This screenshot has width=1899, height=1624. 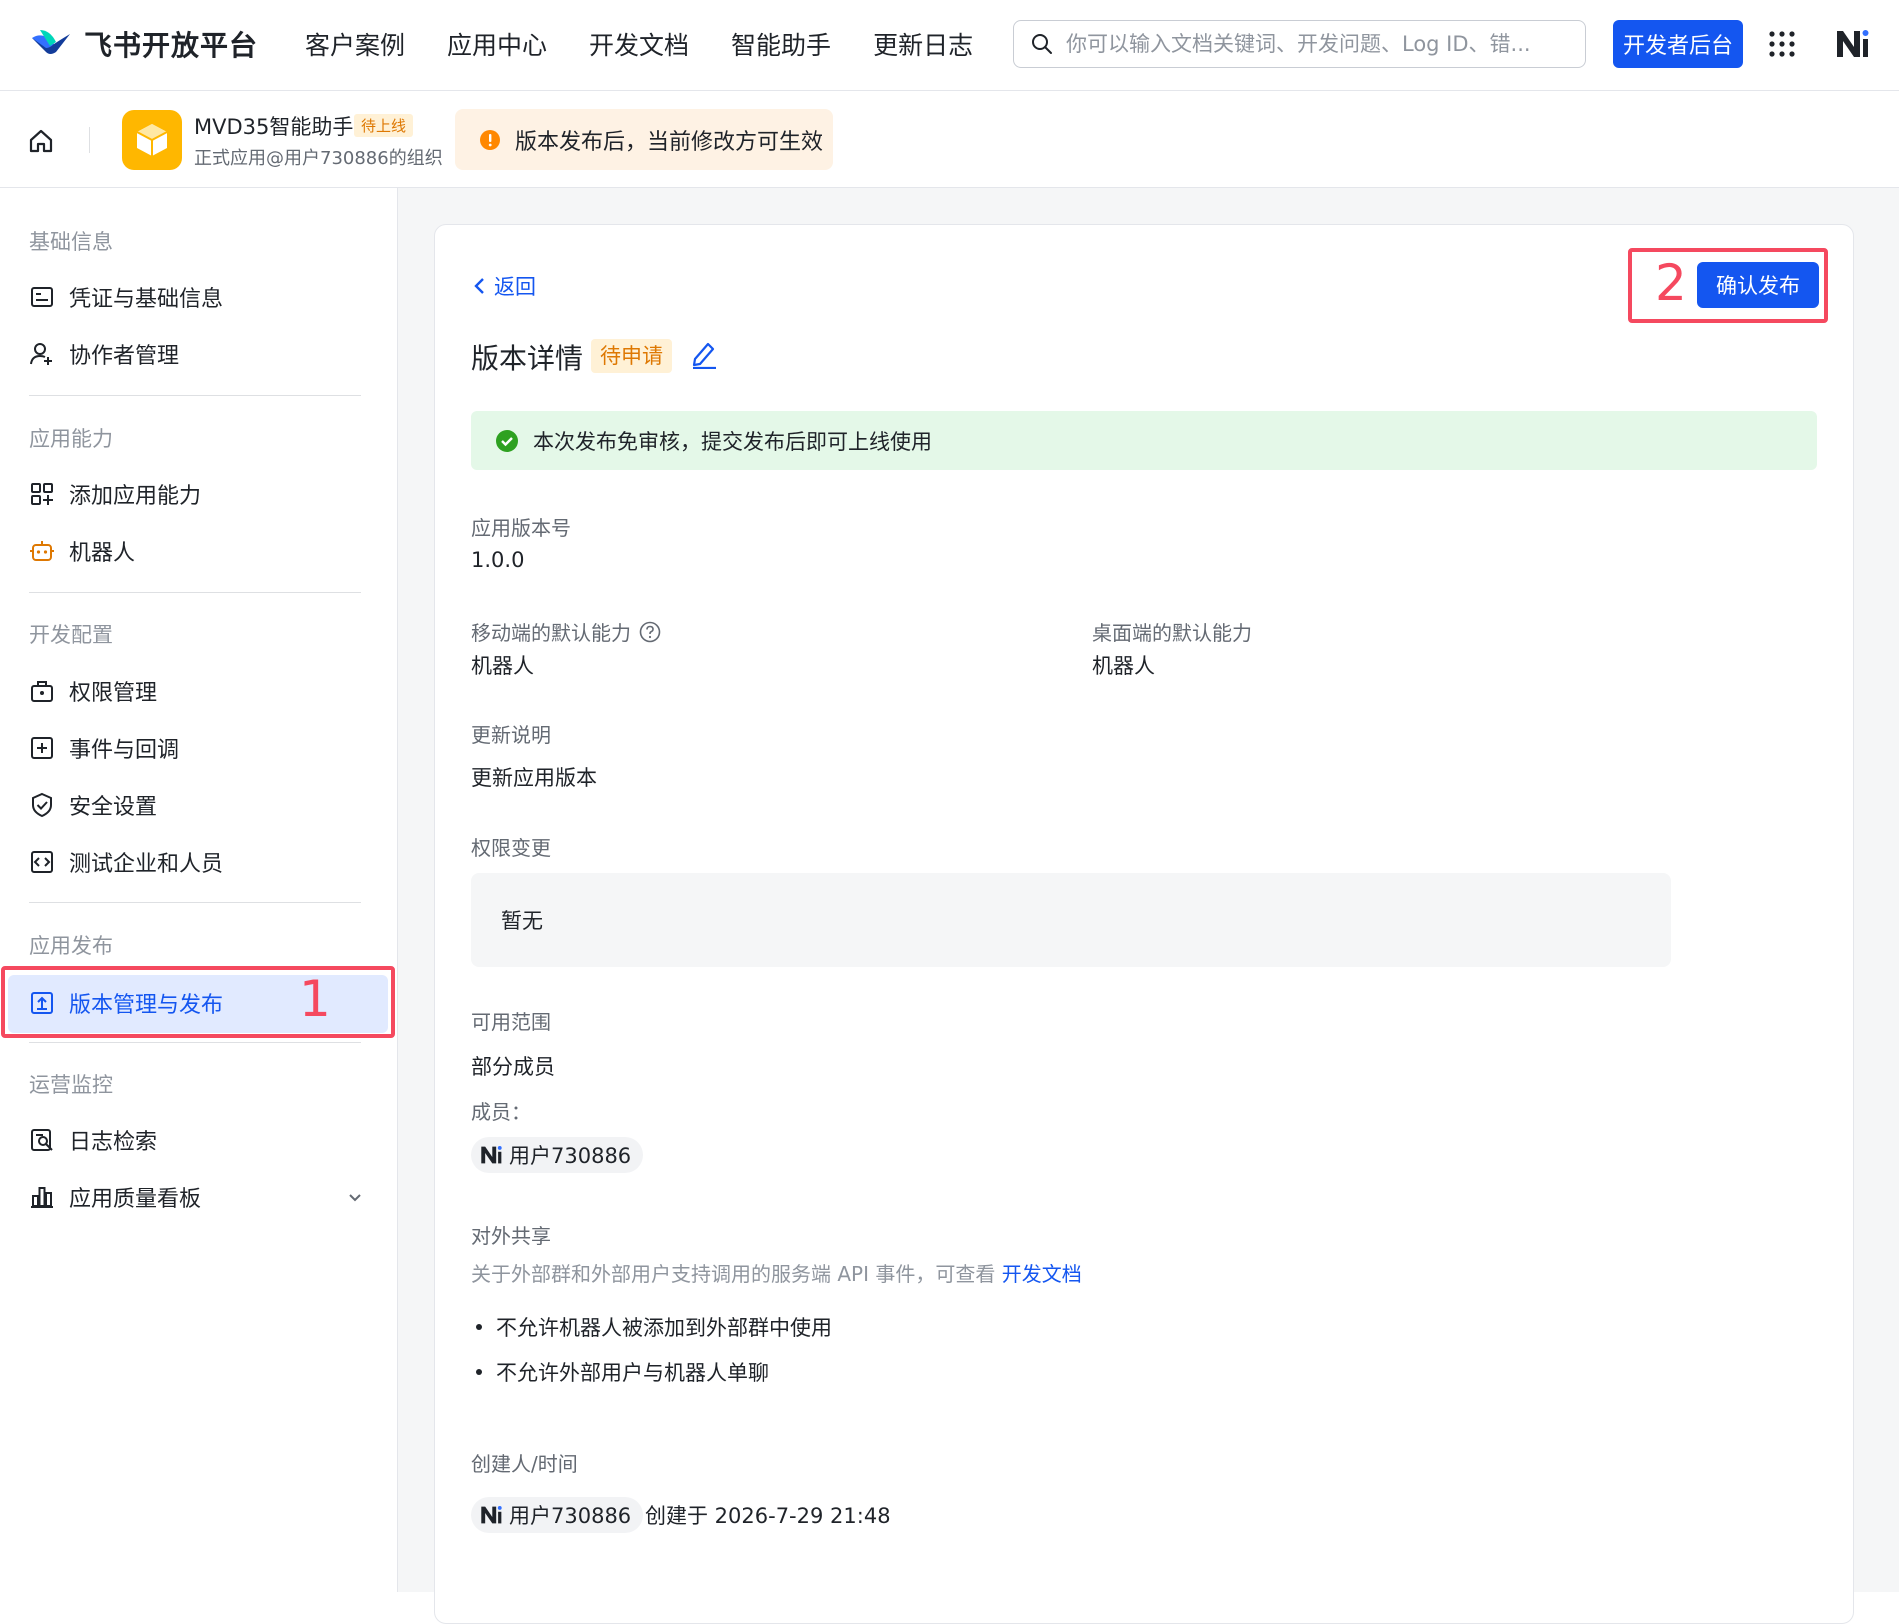 I want to click on sidebar-item-label: 权限管理, so click(x=113, y=693).